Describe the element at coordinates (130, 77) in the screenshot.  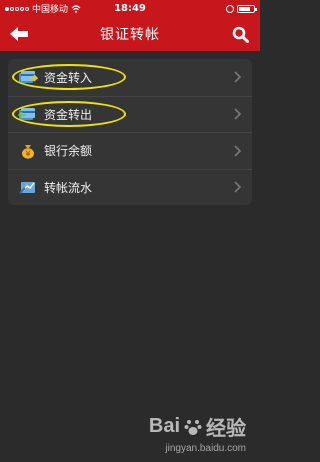
I see `menu-item-transfer-in: 资金转入` at that location.